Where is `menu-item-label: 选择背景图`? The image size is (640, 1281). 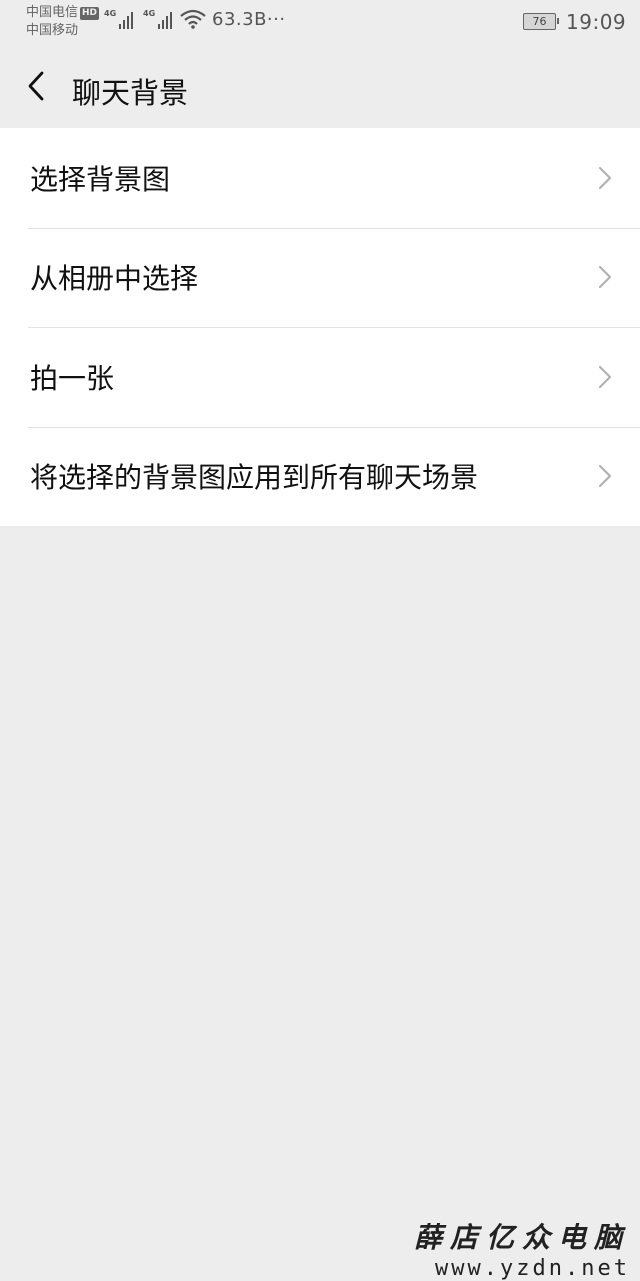
menu-item-label: 选择背景图 is located at coordinates (100, 179).